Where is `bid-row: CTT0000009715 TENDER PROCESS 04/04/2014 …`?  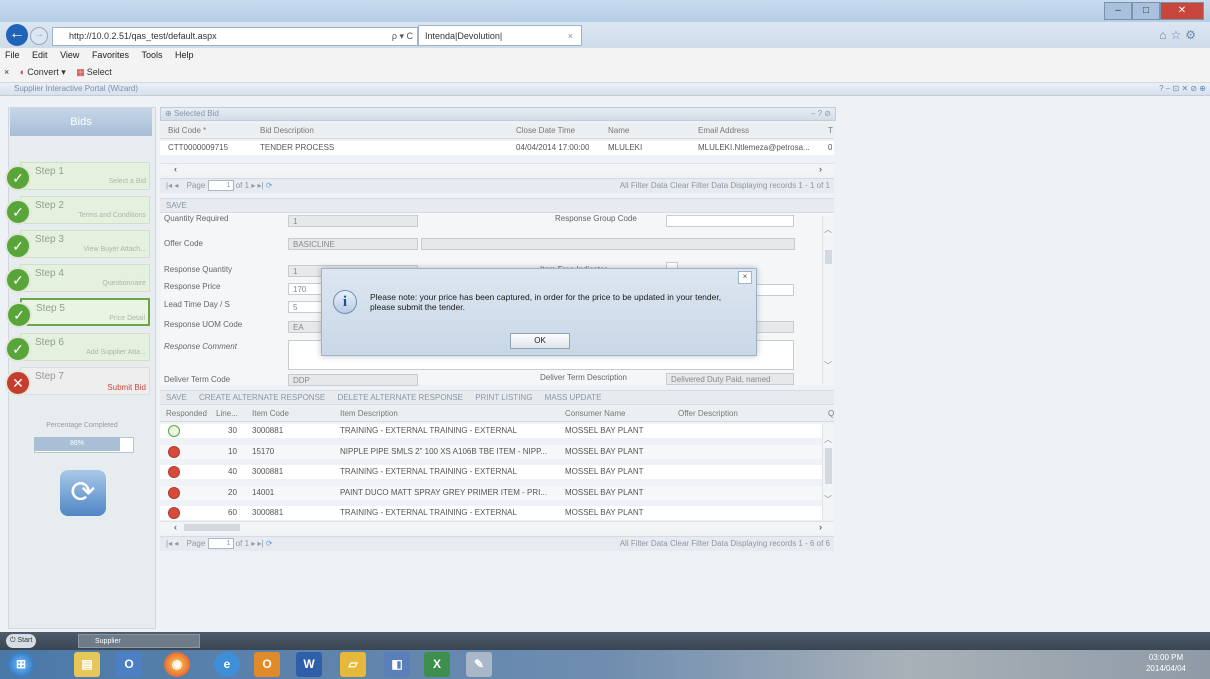
bid-row: CTT0000009715 TENDER PROCESS 04/04/2014 … is located at coordinates (497, 148).